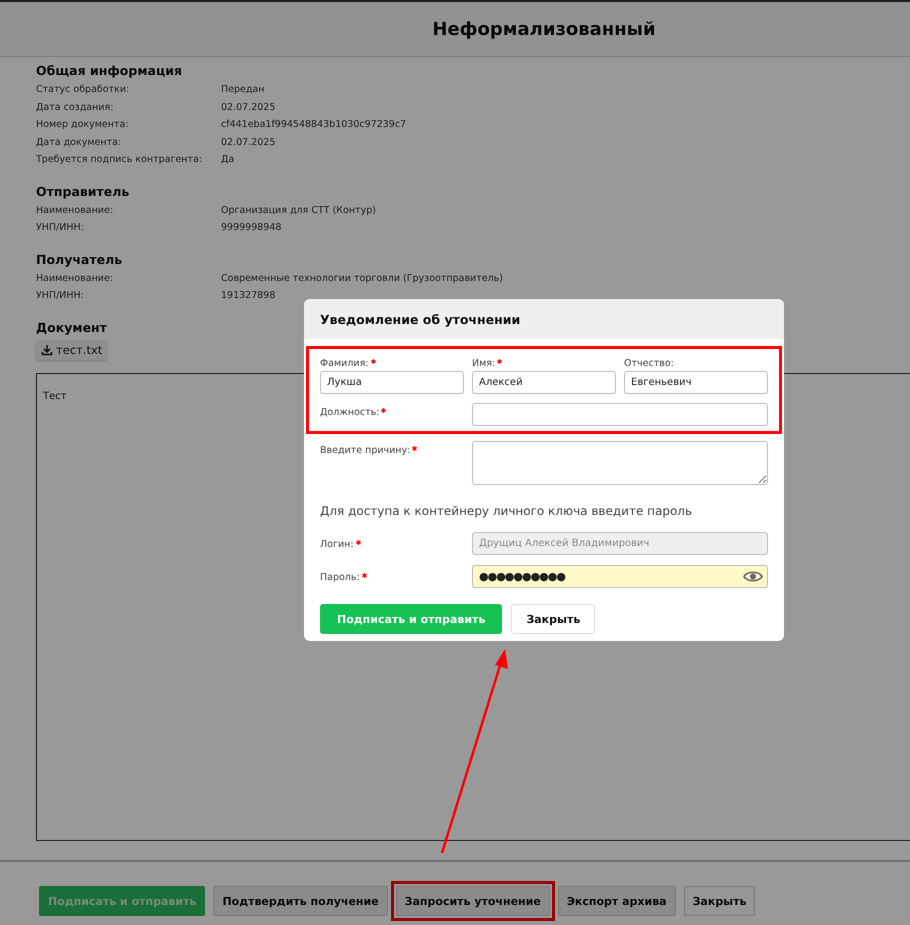 The height and width of the screenshot is (925, 910). I want to click on info-label: Номер документа:, so click(83, 124).